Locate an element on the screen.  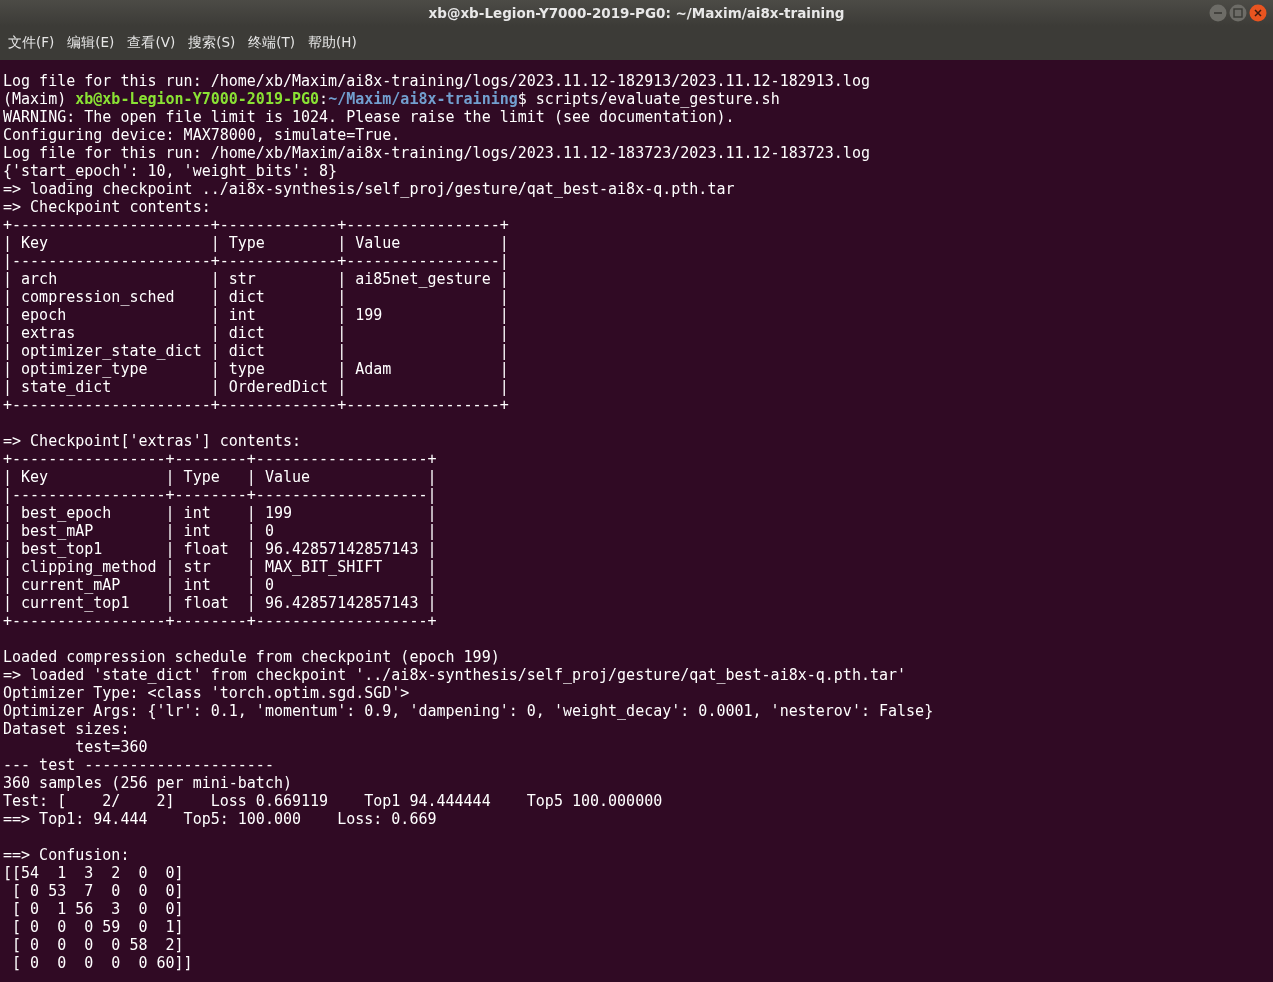
terminal-line: [ 0 0 0 0 58 2] is located at coordinates (97, 945).